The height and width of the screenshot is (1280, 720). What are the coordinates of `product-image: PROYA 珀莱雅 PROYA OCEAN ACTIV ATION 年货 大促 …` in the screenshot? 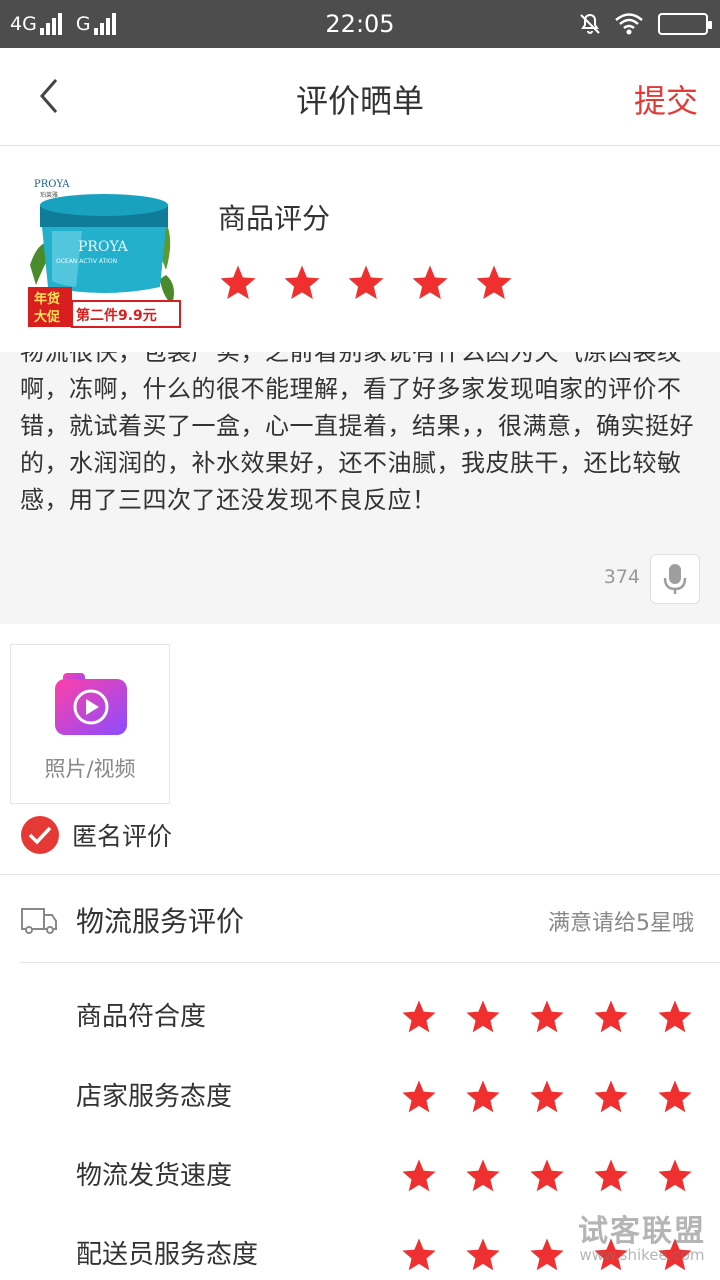 It's located at (104, 253).